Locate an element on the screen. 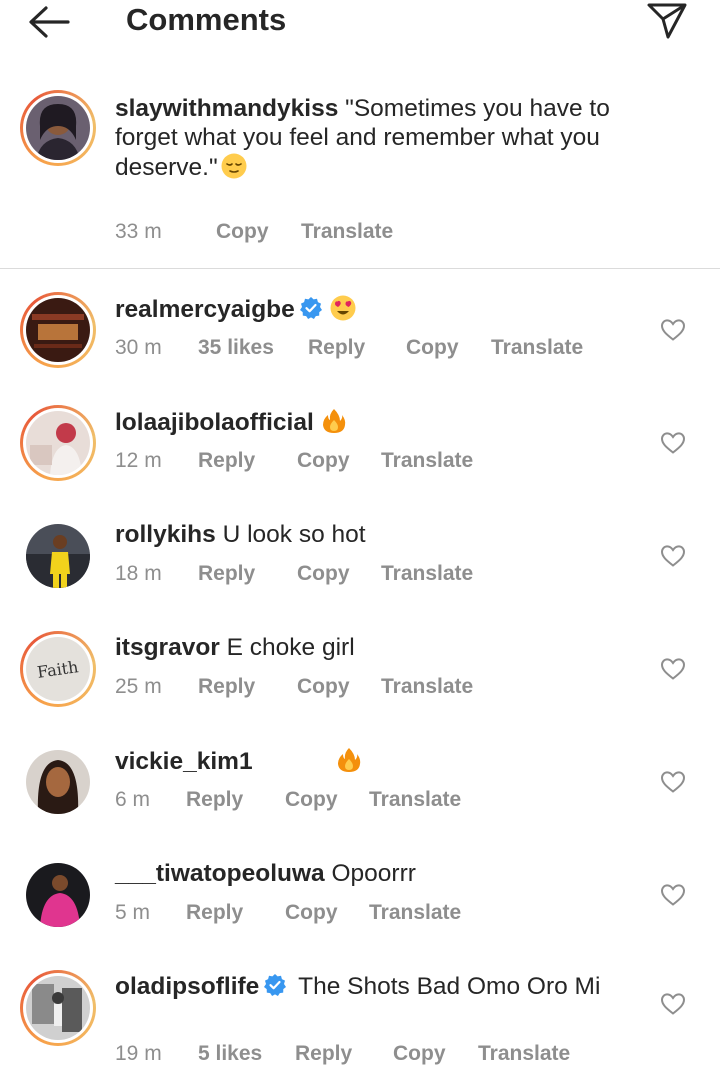 The image size is (720, 1080). comment-text: Opoorrr is located at coordinates (373, 873).